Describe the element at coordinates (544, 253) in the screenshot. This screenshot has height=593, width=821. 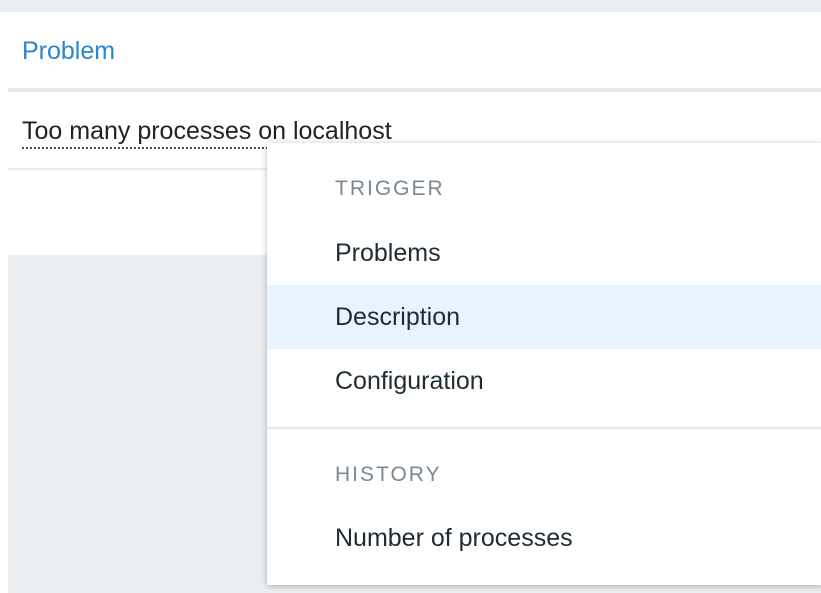
I see `menu-item-problems: Problems` at that location.